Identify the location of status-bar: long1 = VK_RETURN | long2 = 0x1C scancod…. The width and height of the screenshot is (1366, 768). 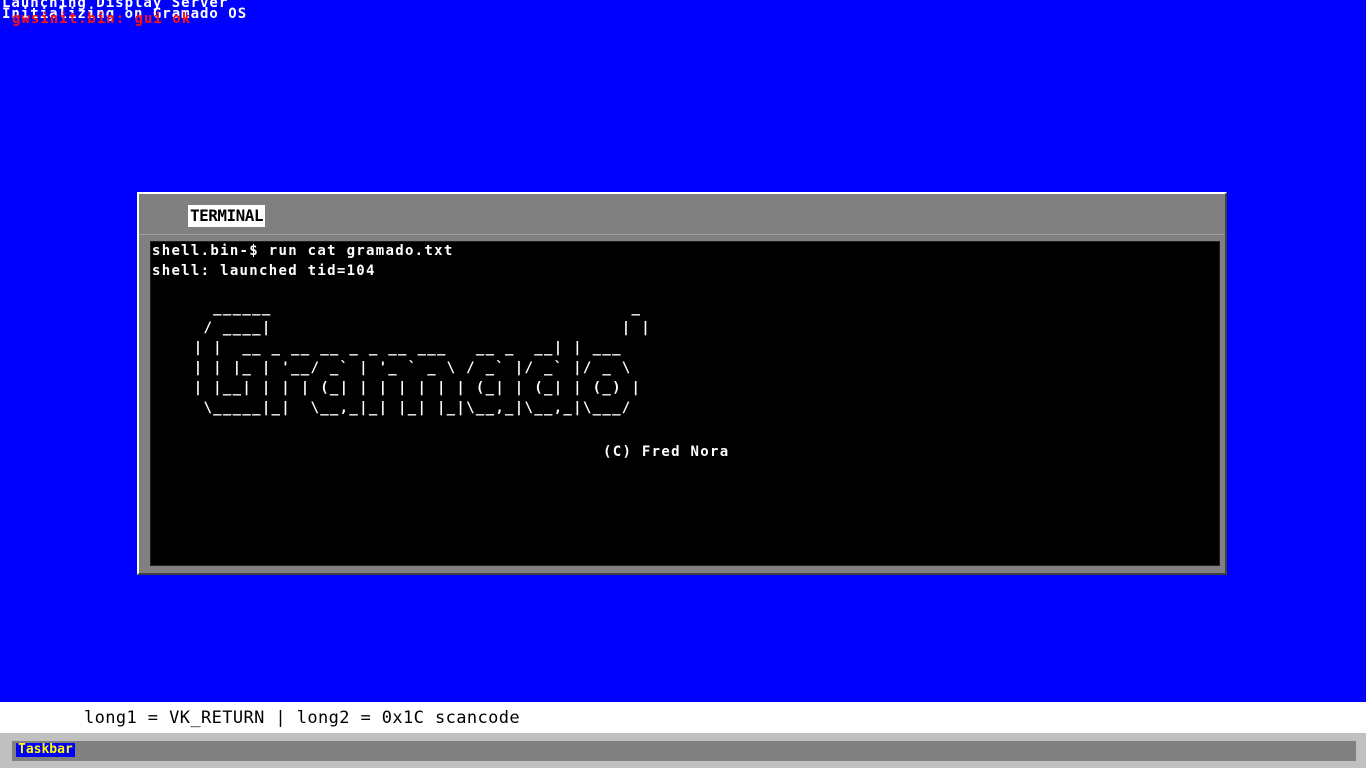
(683, 717).